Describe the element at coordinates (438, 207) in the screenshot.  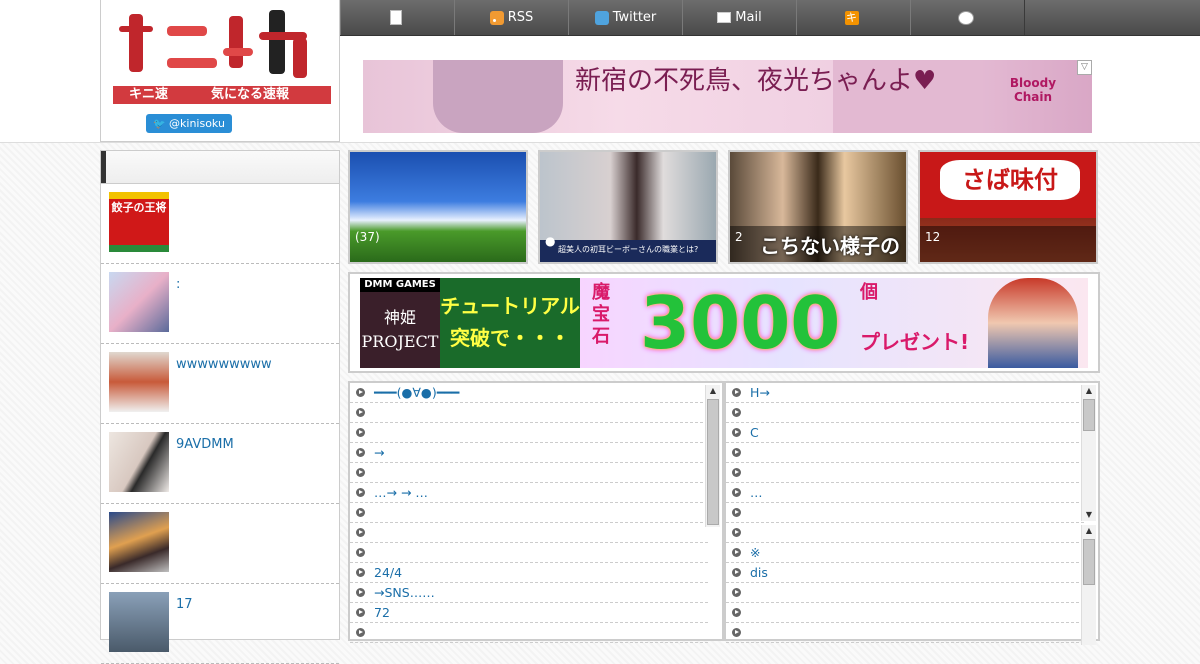
I see `featured-article: (37)` at that location.